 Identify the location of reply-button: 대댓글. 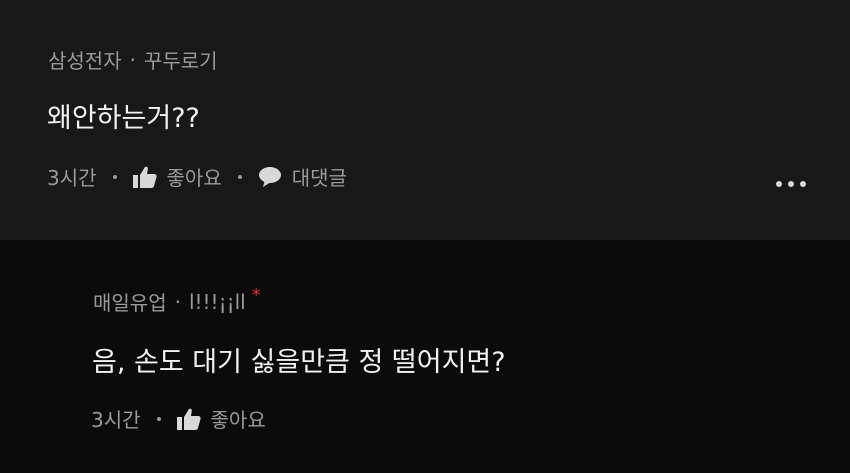
(302, 176).